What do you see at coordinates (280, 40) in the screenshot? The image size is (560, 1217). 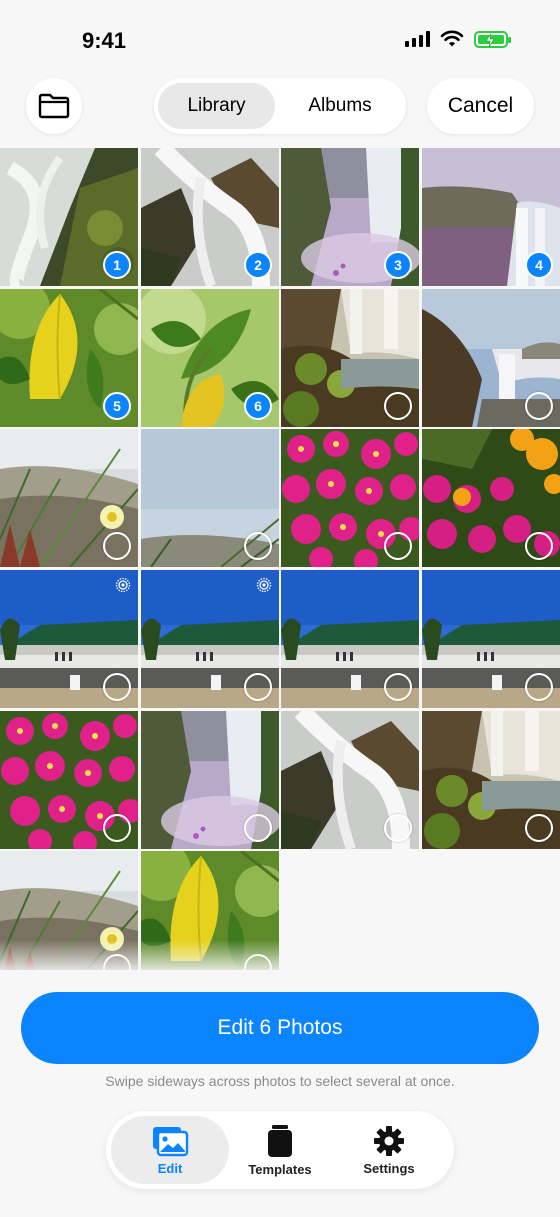 I see `status-bar: 9:41` at bounding box center [280, 40].